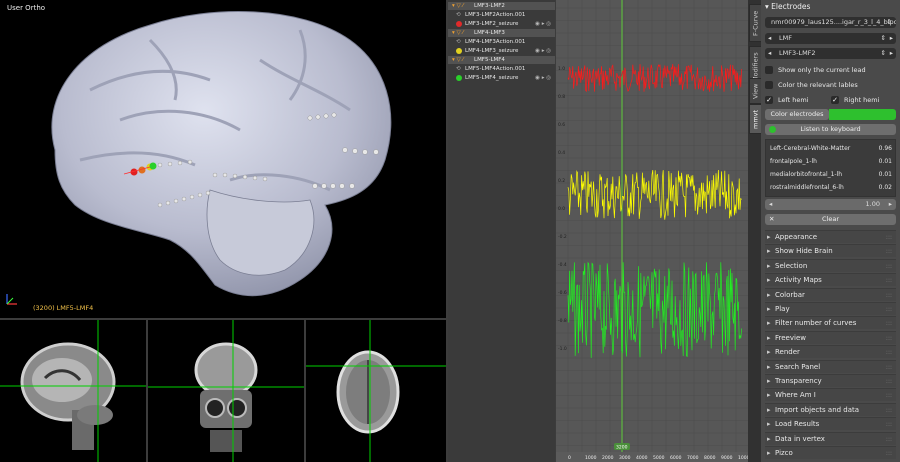 This screenshot has height=462, width=900. What do you see at coordinates (830, 219) in the screenshot?
I see `clear-button: ✕ Clear` at bounding box center [830, 219].